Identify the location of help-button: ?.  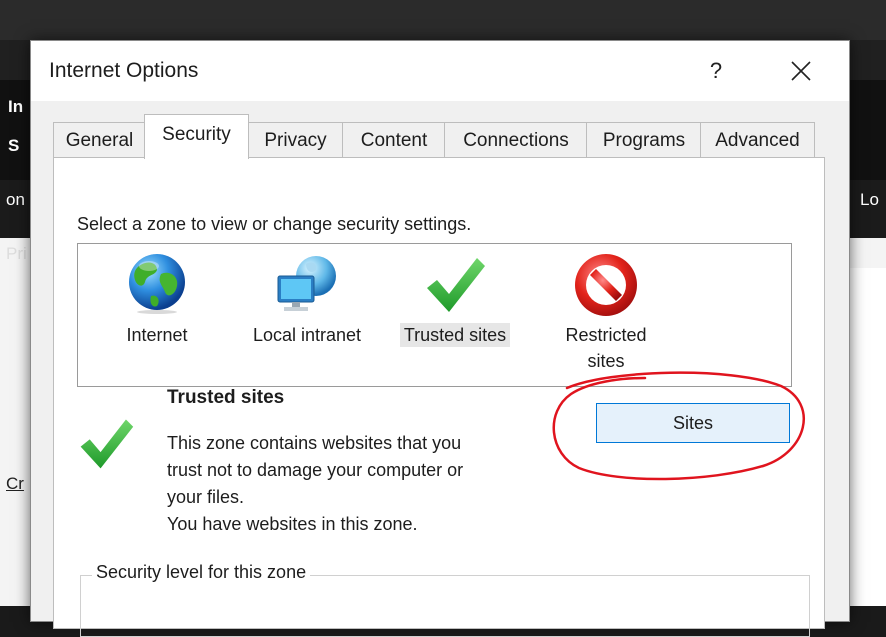
(716, 71).